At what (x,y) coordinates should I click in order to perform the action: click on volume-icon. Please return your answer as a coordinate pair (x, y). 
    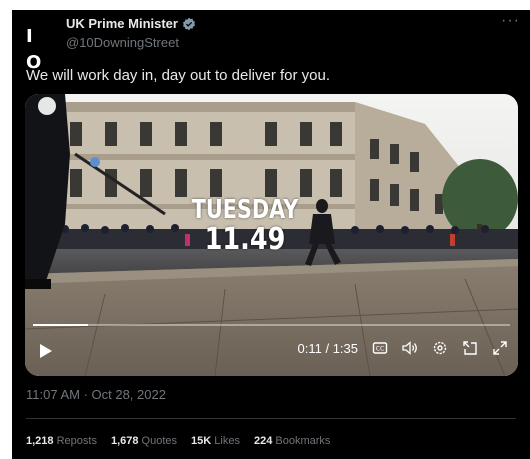
    Looking at the image, I should click on (410, 348).